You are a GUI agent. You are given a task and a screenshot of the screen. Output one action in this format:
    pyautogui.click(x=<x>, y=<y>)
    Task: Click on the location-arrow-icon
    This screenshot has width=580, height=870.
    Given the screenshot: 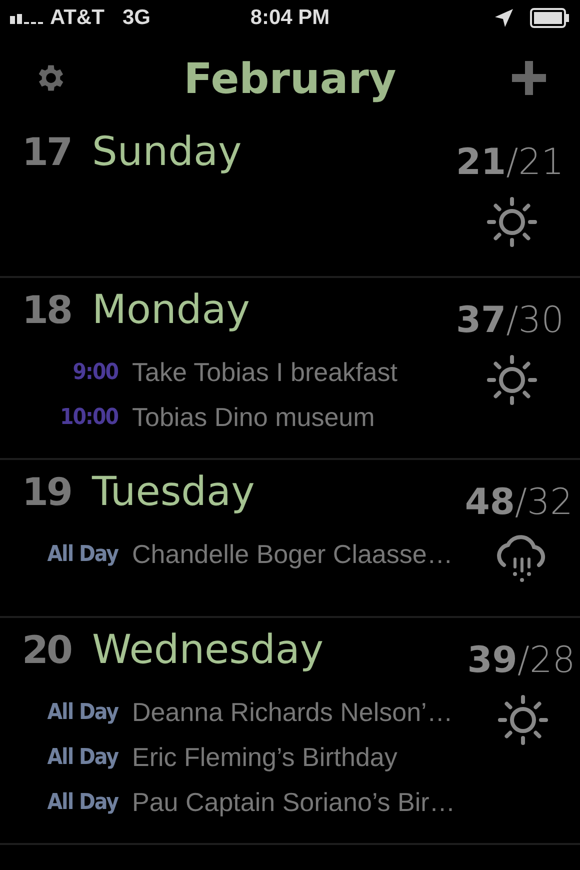 What is the action you would take?
    pyautogui.click(x=504, y=18)
    